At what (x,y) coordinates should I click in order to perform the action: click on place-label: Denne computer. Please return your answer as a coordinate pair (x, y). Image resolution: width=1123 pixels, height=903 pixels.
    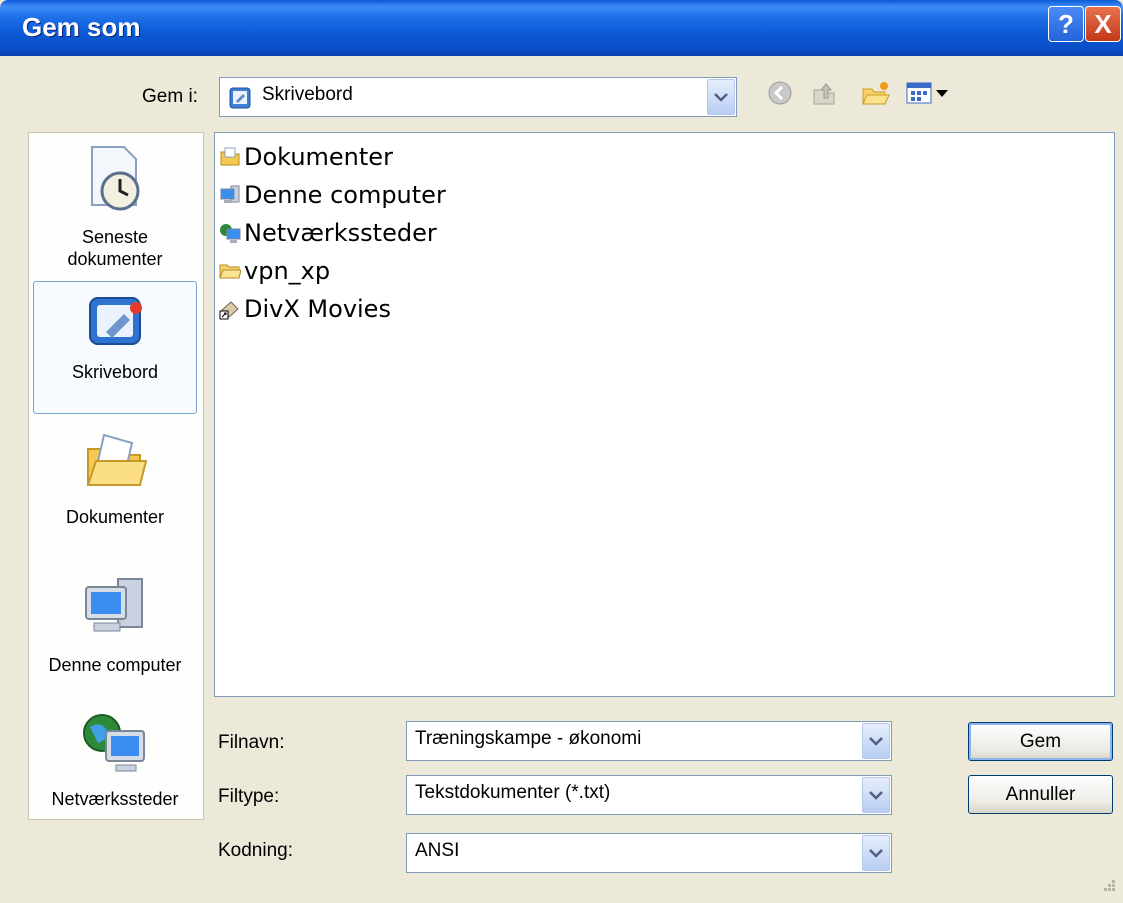
    Looking at the image, I should click on (115, 665).